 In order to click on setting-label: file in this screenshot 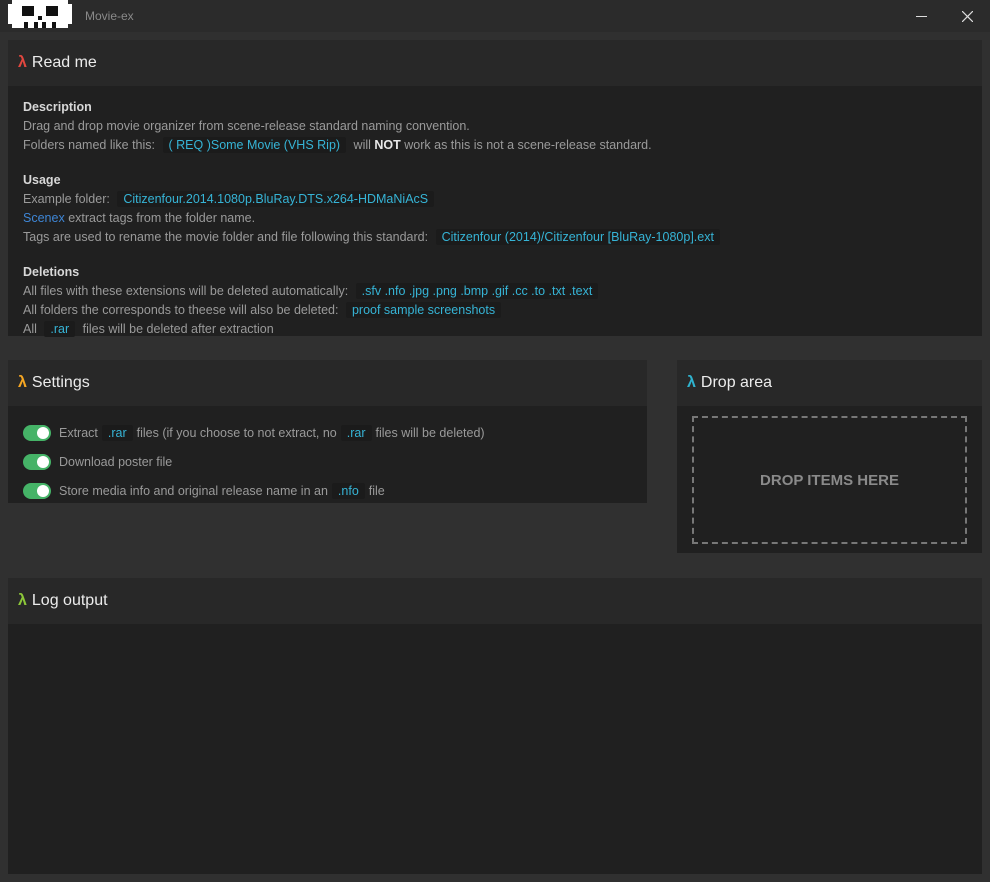, I will do `click(376, 490)`.